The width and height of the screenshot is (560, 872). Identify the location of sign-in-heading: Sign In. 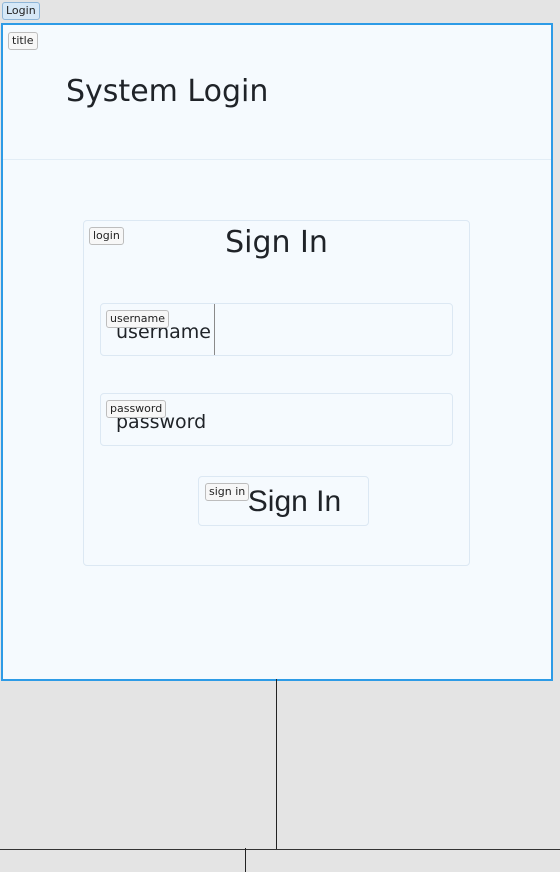
(276, 242).